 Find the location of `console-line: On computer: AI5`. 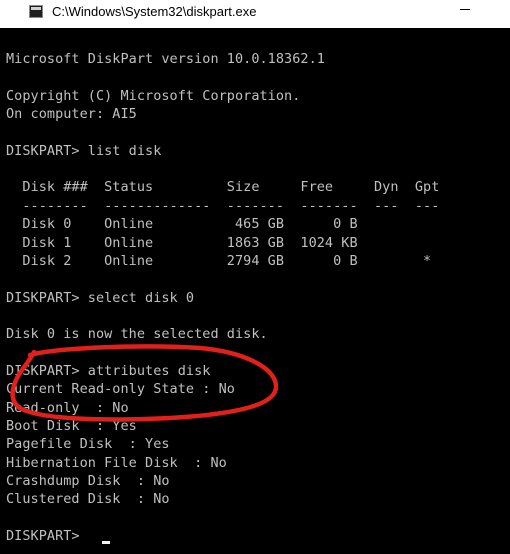

console-line: On computer: AI5 is located at coordinates (71, 114).